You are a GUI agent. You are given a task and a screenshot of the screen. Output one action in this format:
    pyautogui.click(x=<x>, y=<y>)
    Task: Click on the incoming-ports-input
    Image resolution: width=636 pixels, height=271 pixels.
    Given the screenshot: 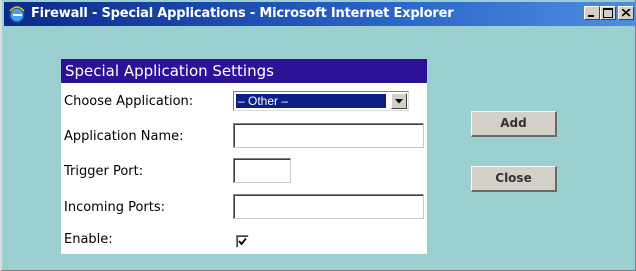 What is the action you would take?
    pyautogui.click(x=328, y=206)
    